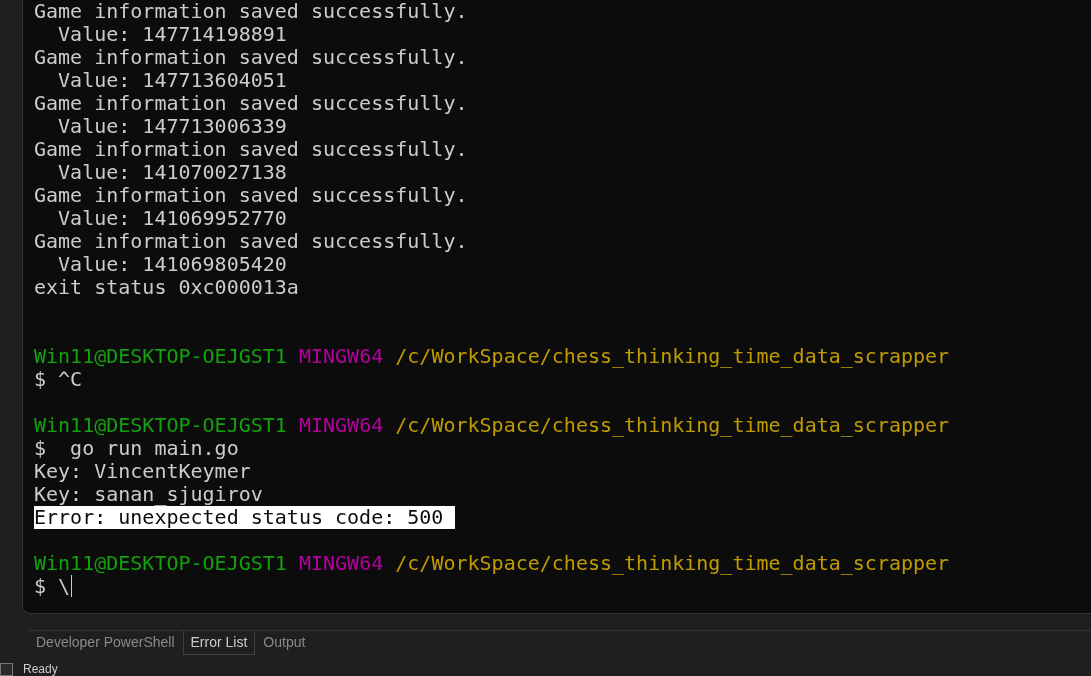 This screenshot has width=1091, height=676. Describe the element at coordinates (58, 379) in the screenshot. I see `command-line: $ ^C` at that location.